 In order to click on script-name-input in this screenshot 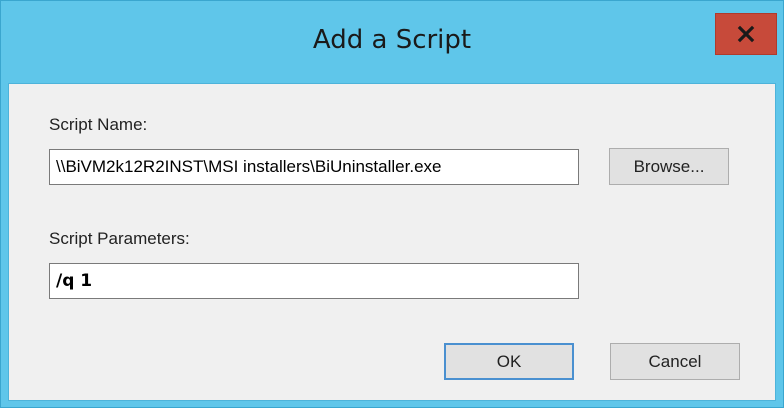, I will do `click(314, 167)`.